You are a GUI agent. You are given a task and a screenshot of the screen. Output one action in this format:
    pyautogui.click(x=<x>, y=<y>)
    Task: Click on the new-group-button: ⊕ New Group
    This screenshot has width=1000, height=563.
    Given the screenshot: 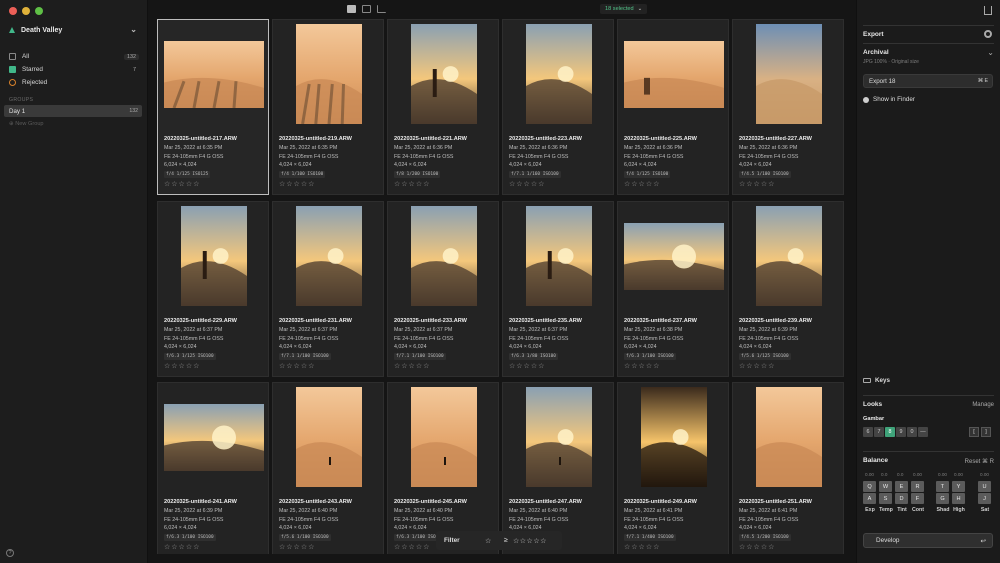 What is the action you would take?
    pyautogui.click(x=26, y=124)
    